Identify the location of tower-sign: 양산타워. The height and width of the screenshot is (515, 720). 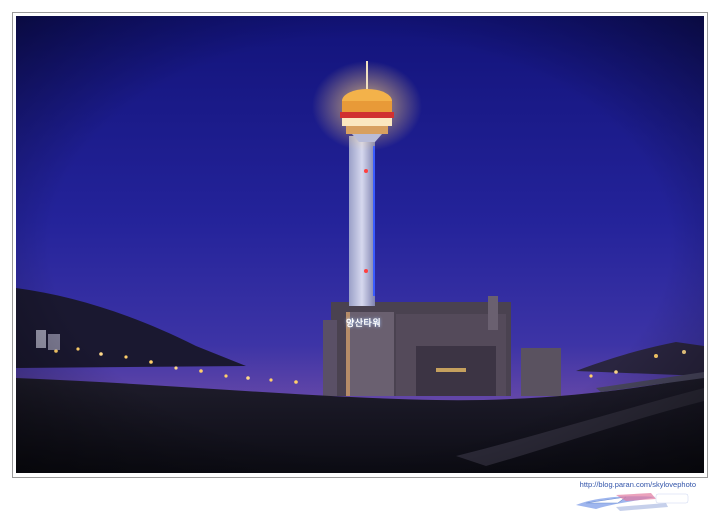
(364, 323).